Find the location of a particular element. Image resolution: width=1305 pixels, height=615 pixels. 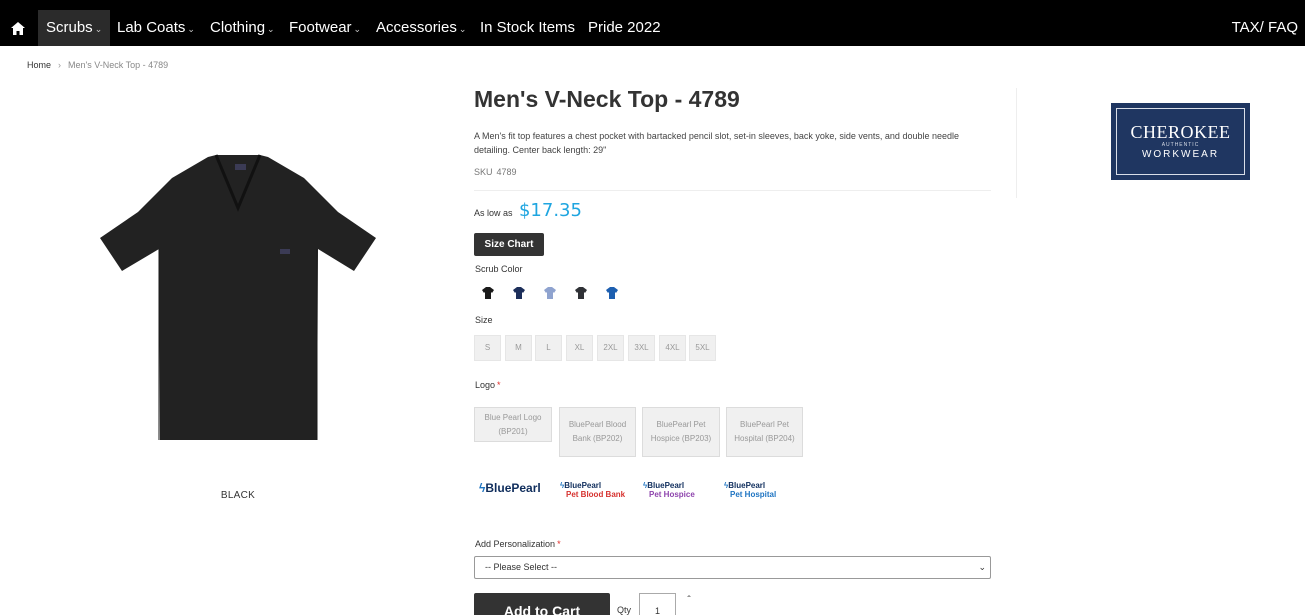

vertical-divider is located at coordinates (1016, 143).